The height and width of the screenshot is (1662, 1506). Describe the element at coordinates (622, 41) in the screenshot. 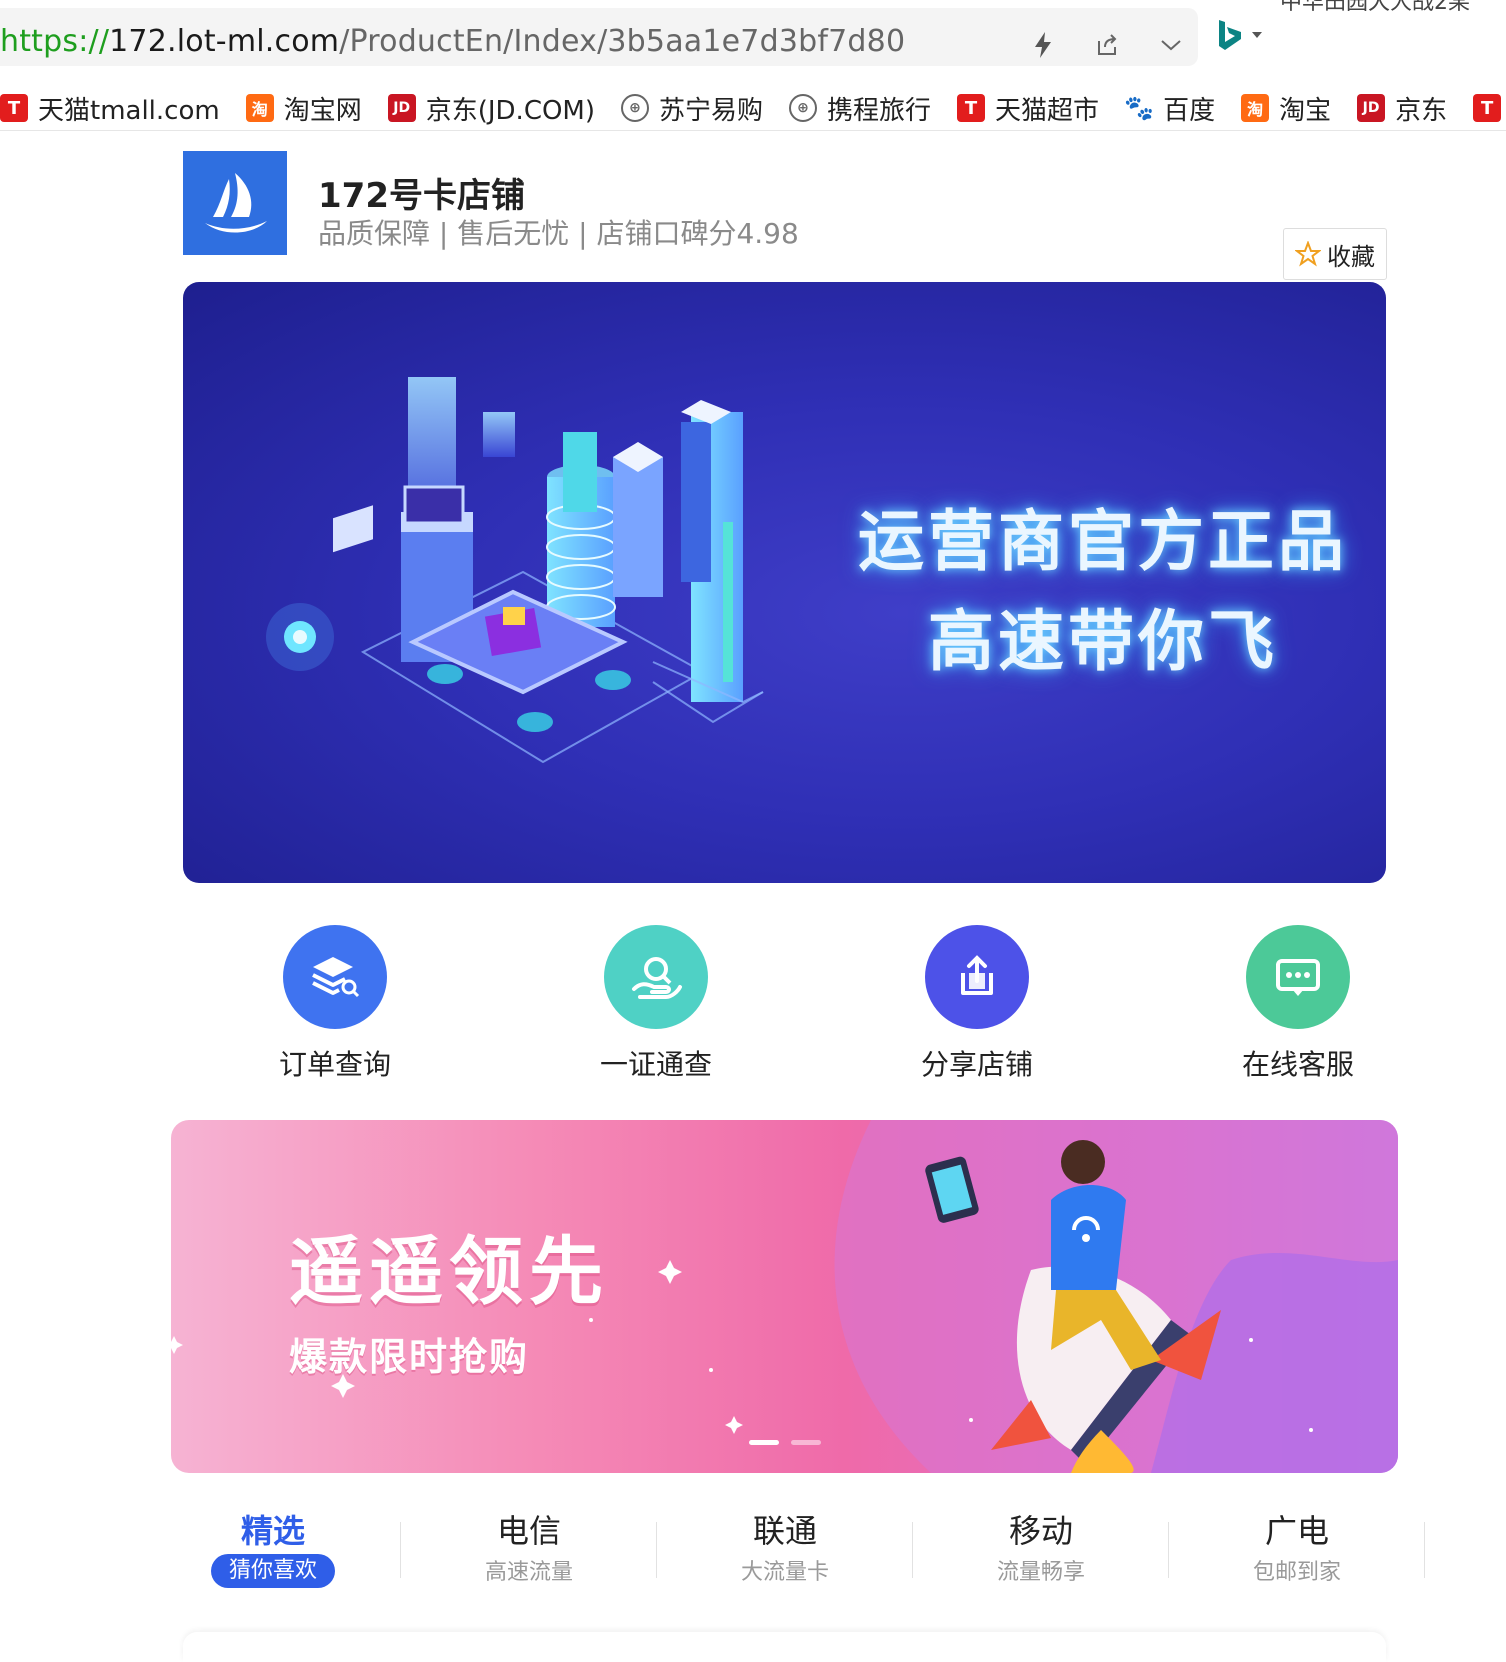

I see `url-path: /ProductEn/Index/3b5aa1e7d3bf7d80` at that location.